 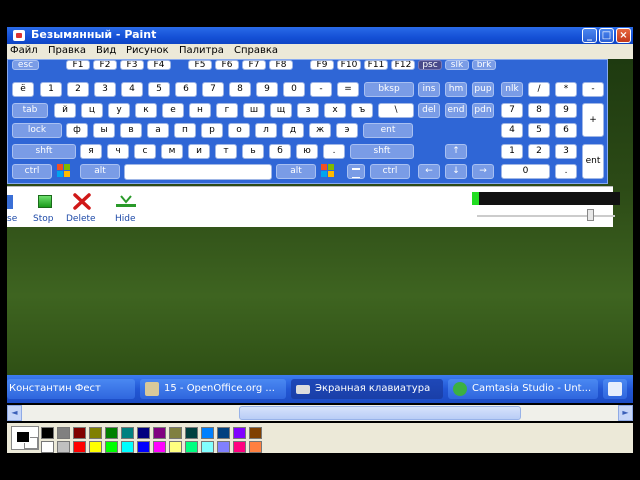 I want to click on key-nlk: nlk, so click(x=512, y=89).